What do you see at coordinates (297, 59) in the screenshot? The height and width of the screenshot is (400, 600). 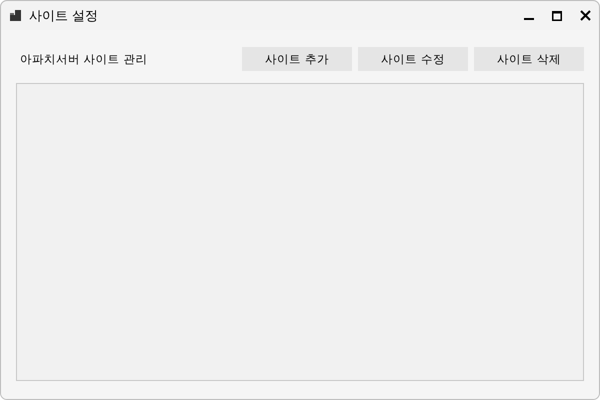 I see `site-button: 사이트 추가` at bounding box center [297, 59].